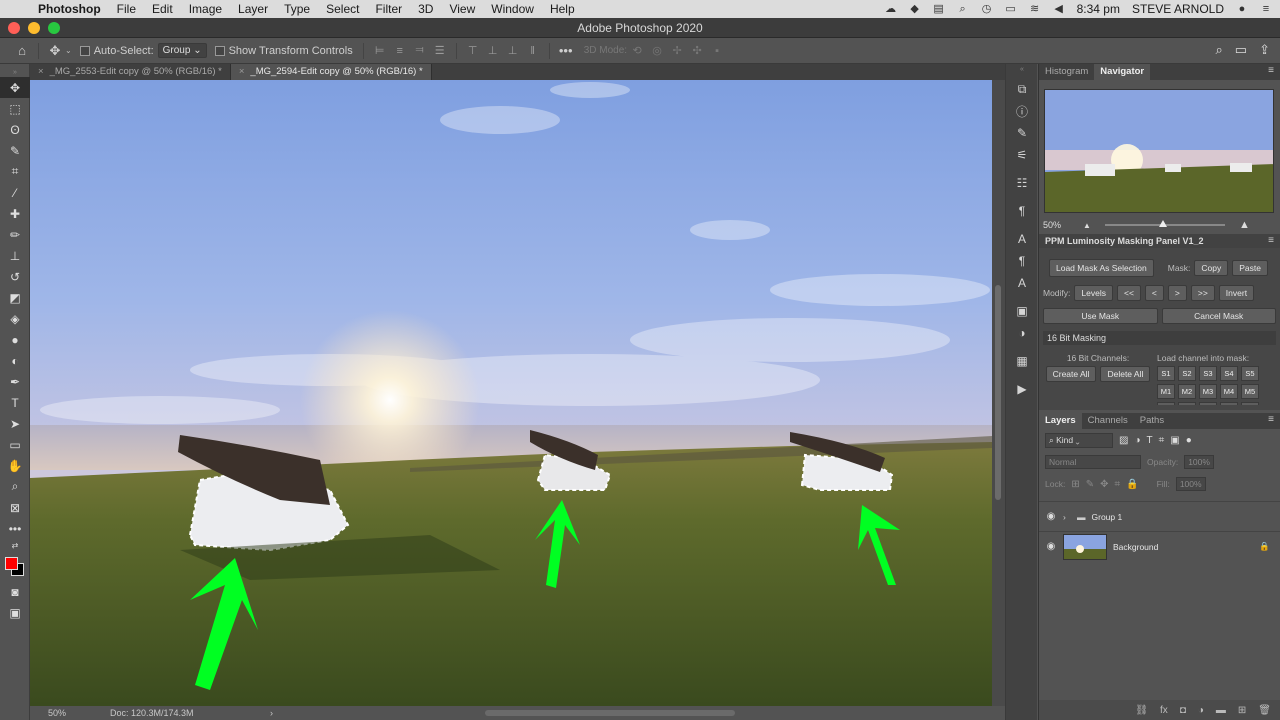  Describe the element at coordinates (1159, 546) in the screenshot. I see `layer-row-background: ◉ Background 🔒` at that location.